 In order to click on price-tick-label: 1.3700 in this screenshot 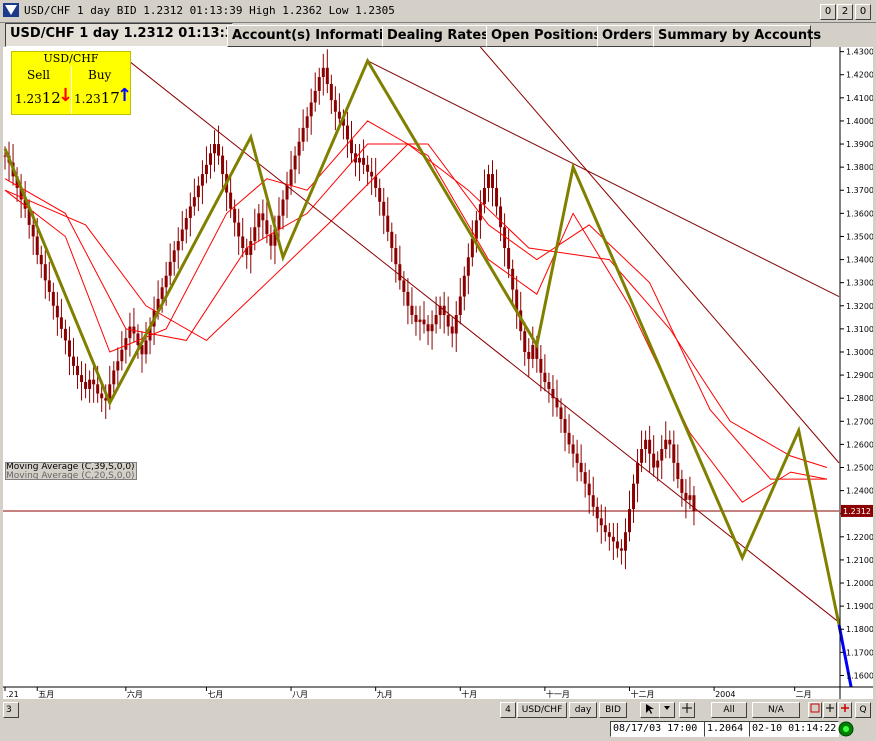, I will do `click(859, 190)`.